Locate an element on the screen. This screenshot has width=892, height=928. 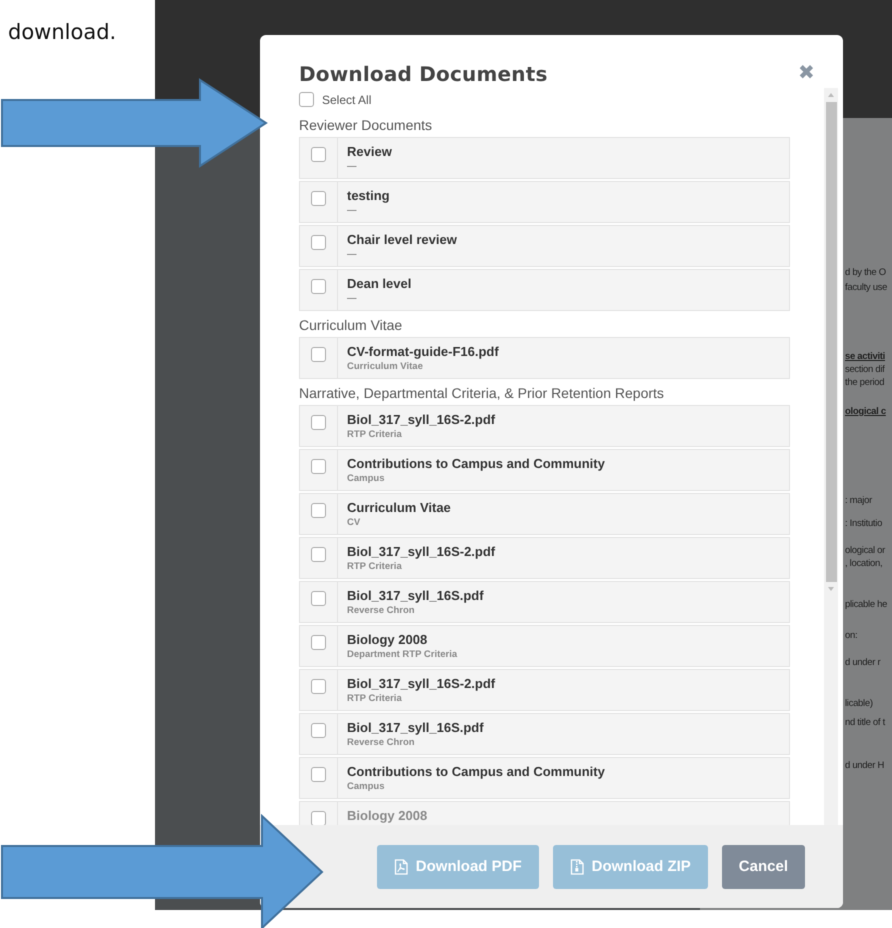
document-row: testing — is located at coordinates (544, 202).